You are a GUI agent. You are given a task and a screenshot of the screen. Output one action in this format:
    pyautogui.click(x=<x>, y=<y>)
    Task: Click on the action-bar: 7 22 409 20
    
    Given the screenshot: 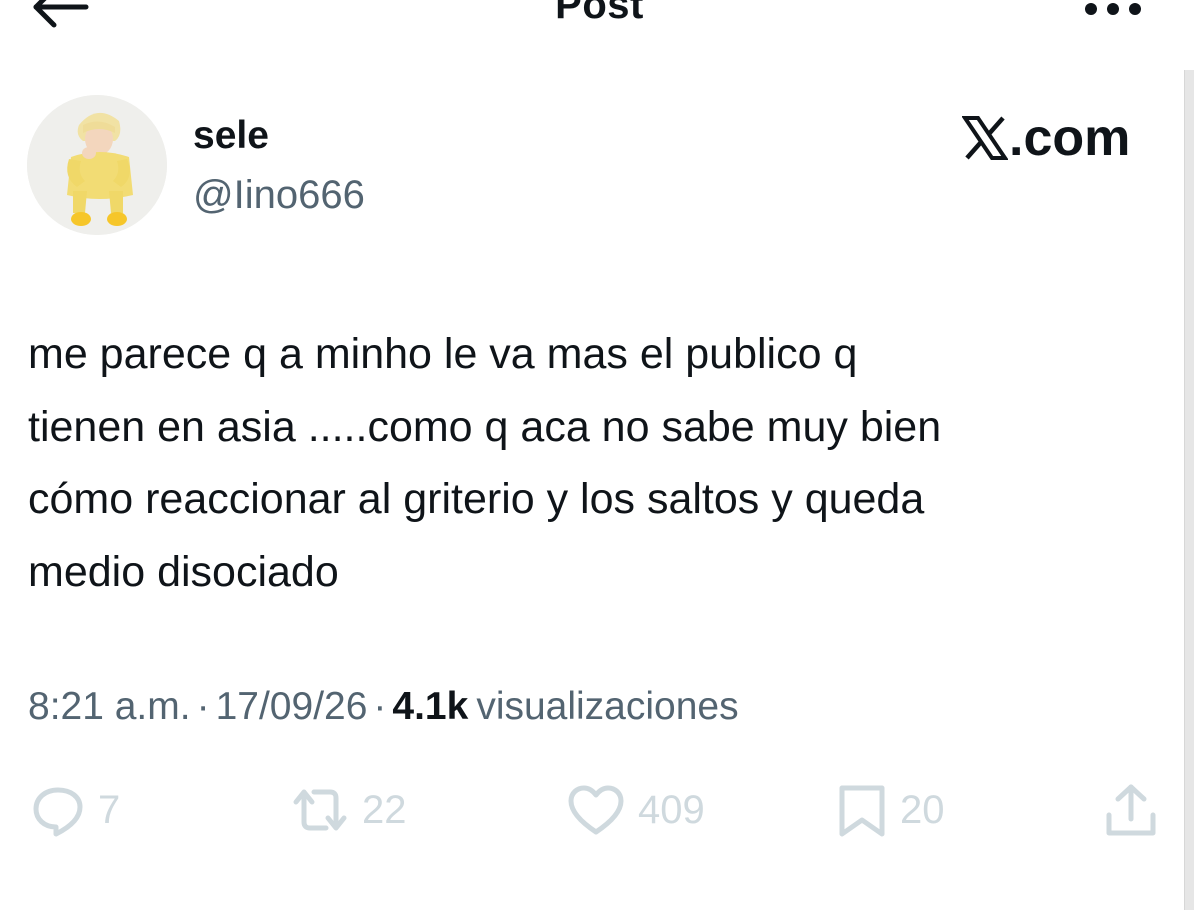 What is the action you would take?
    pyautogui.click(x=599, y=810)
    